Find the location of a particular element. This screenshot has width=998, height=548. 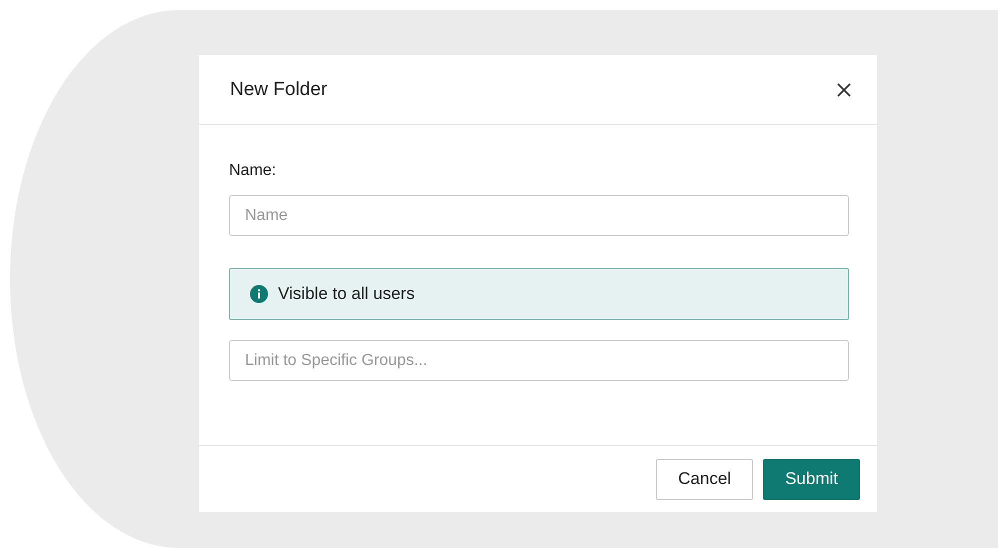

close-icon is located at coordinates (844, 90).